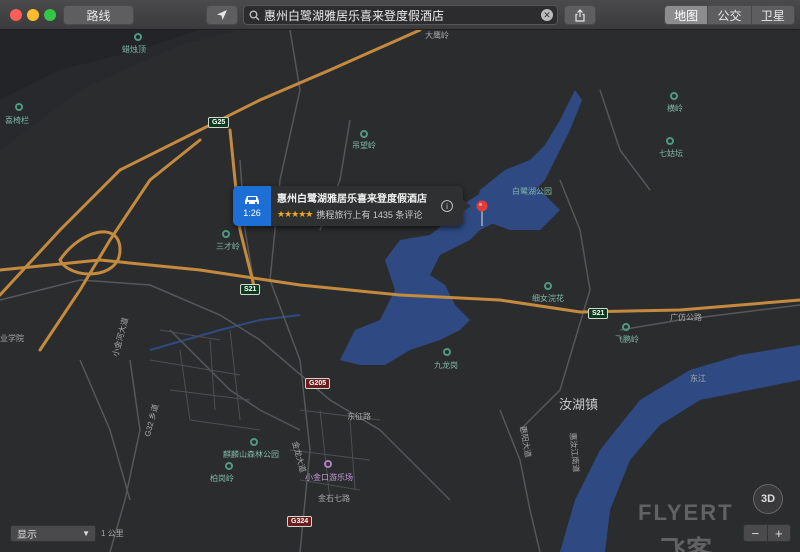  What do you see at coordinates (222, 478) in the screenshot?
I see `label-baigangling: 柏岗岭` at bounding box center [222, 478].